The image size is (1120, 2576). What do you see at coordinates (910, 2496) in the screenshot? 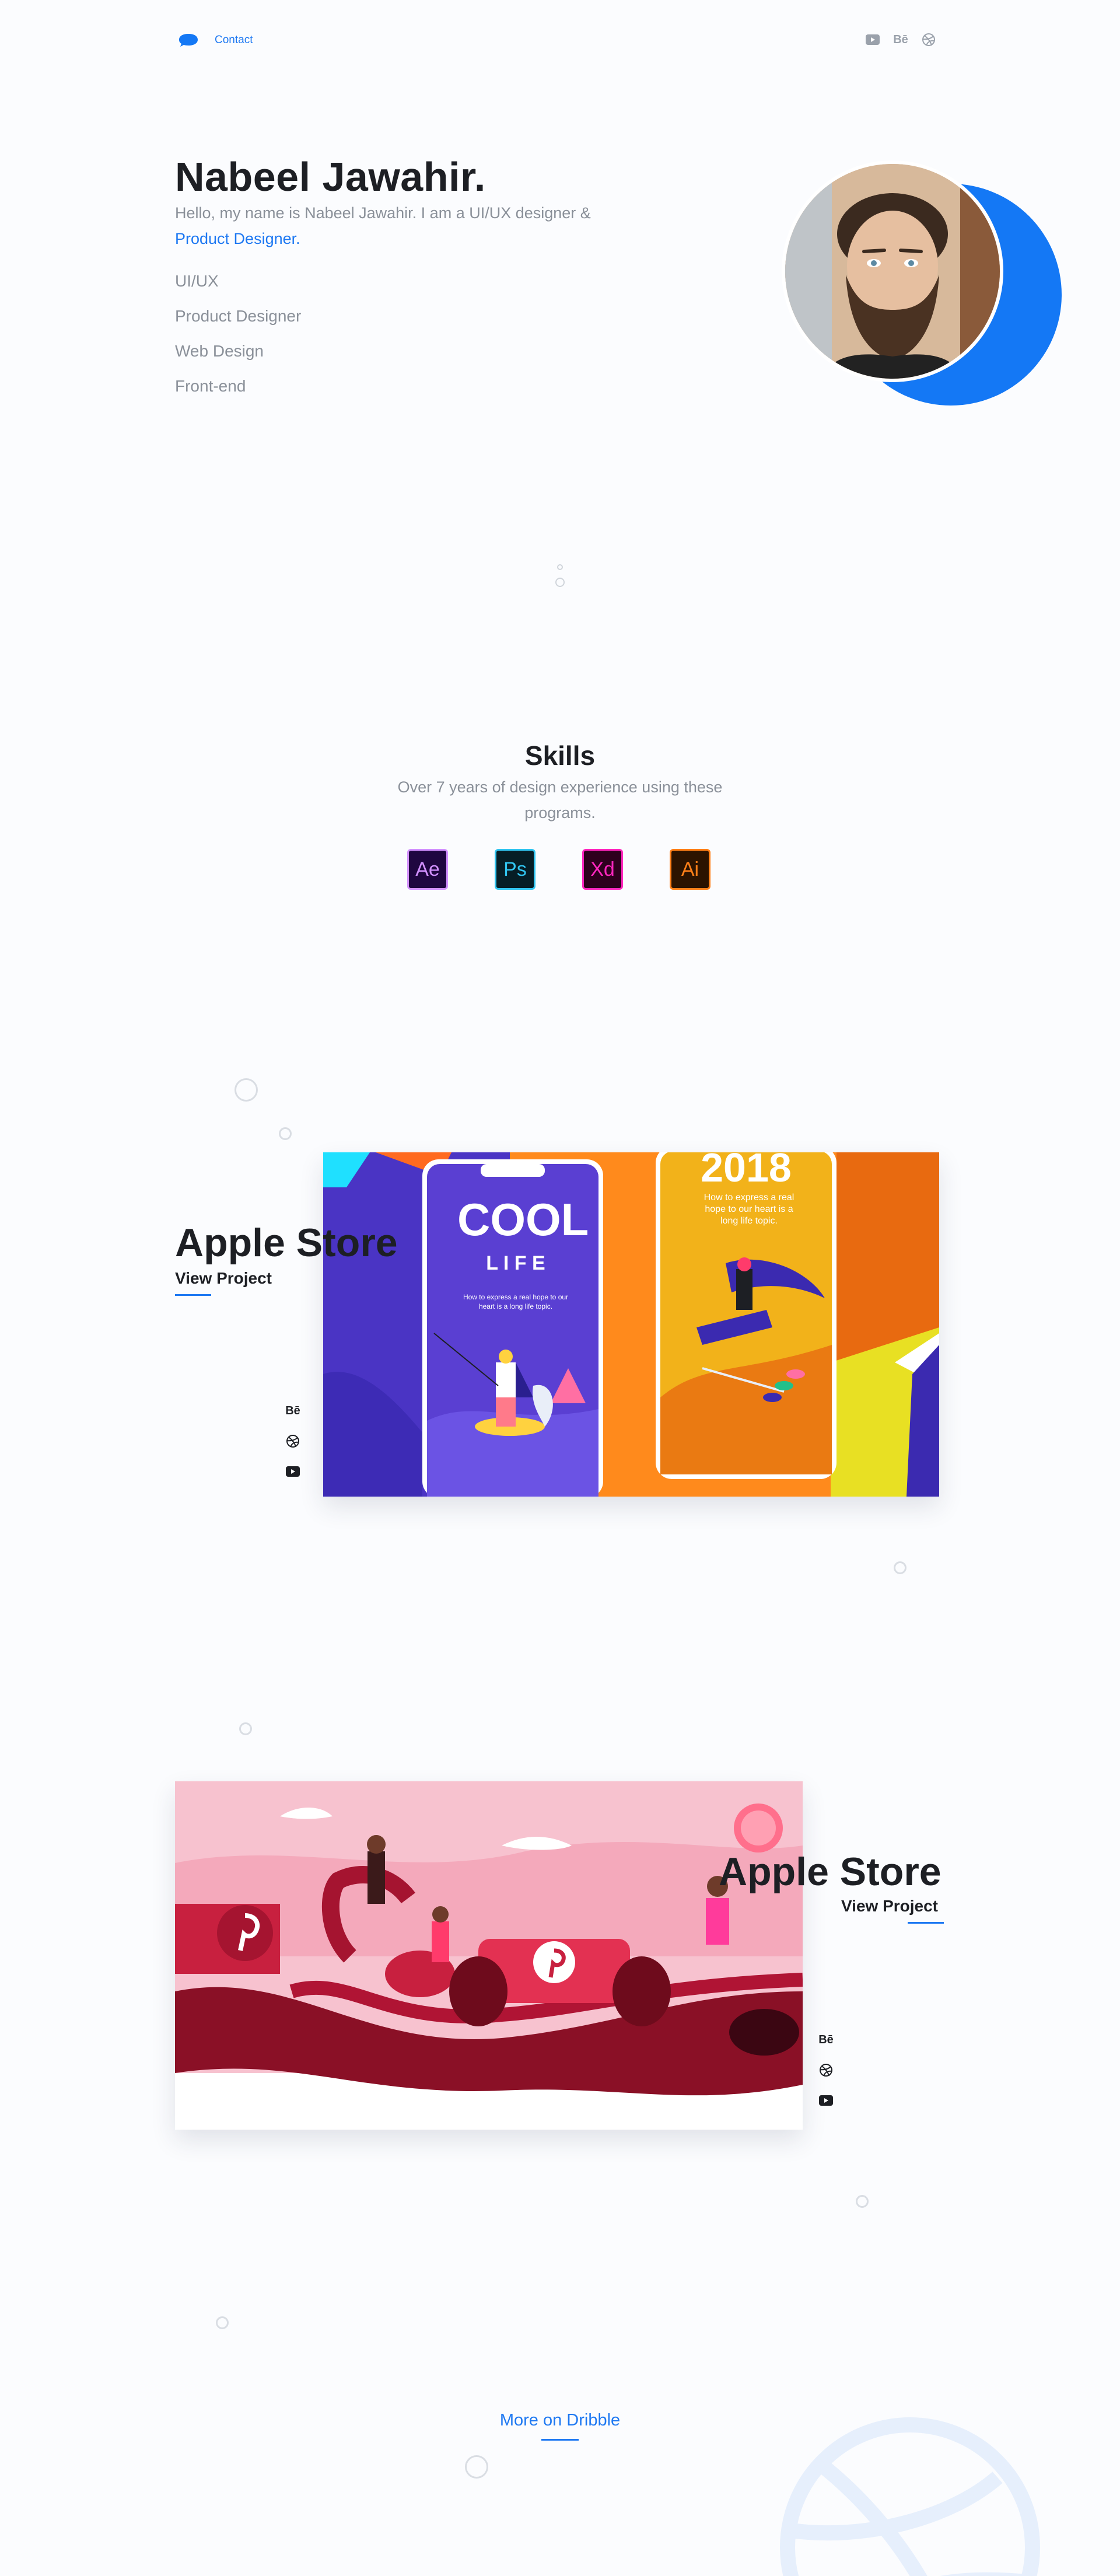
I see `dribbble-watermark-icon` at bounding box center [910, 2496].